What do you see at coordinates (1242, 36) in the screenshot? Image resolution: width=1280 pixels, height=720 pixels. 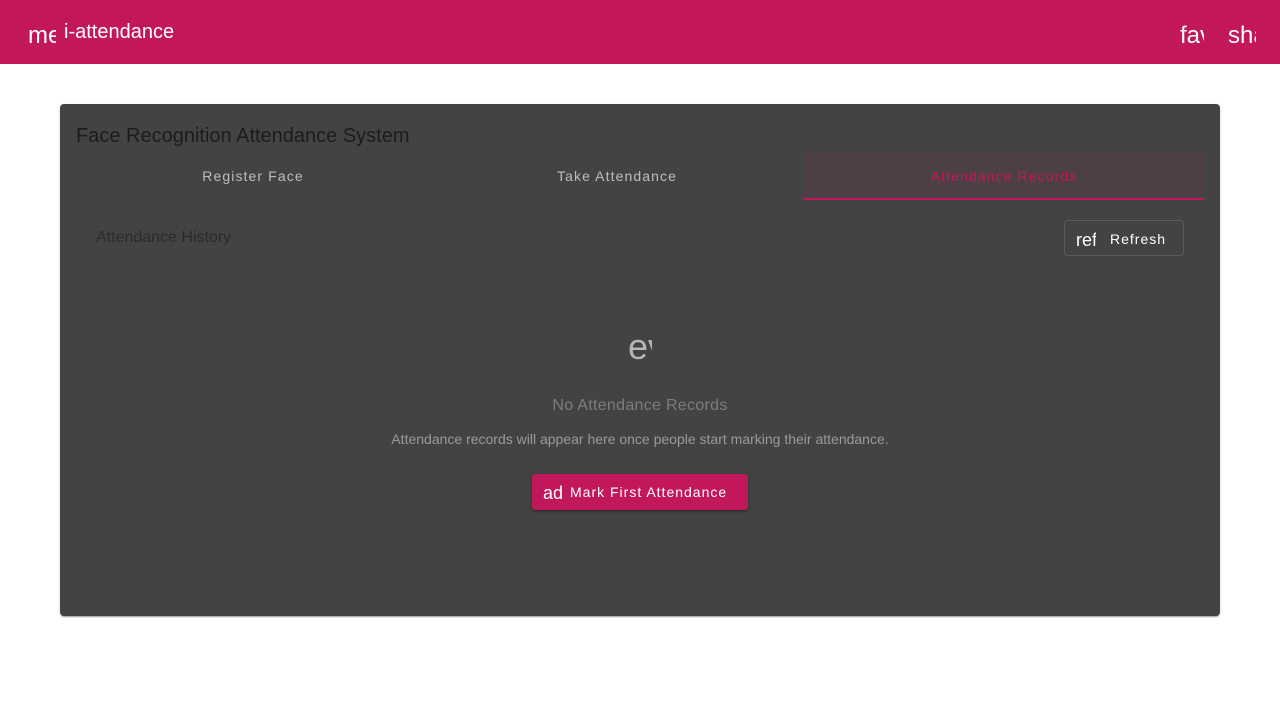 I see `share-icon: share` at bounding box center [1242, 36].